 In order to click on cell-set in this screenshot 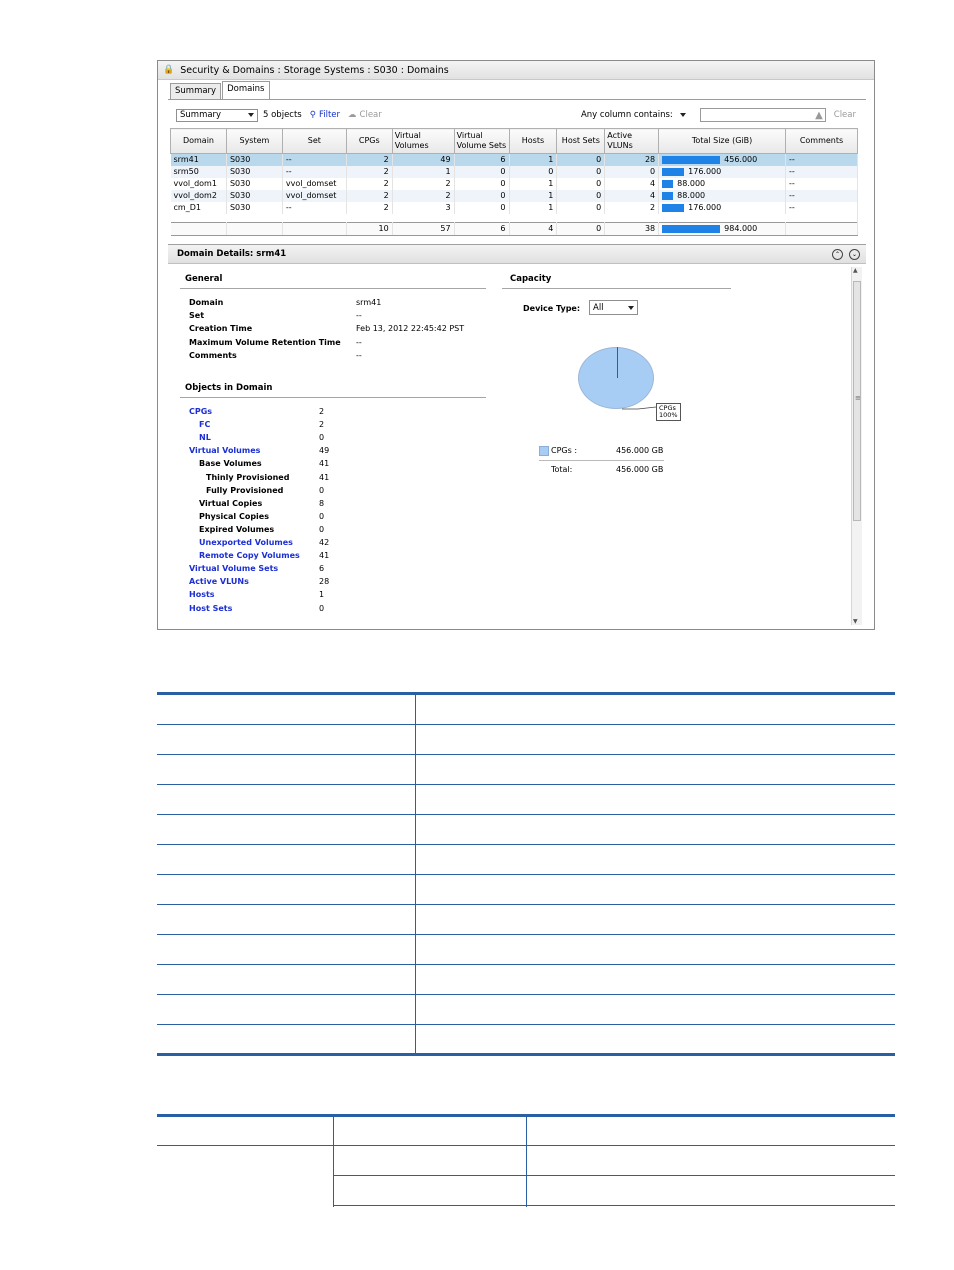, I will do `click(314, 229)`.